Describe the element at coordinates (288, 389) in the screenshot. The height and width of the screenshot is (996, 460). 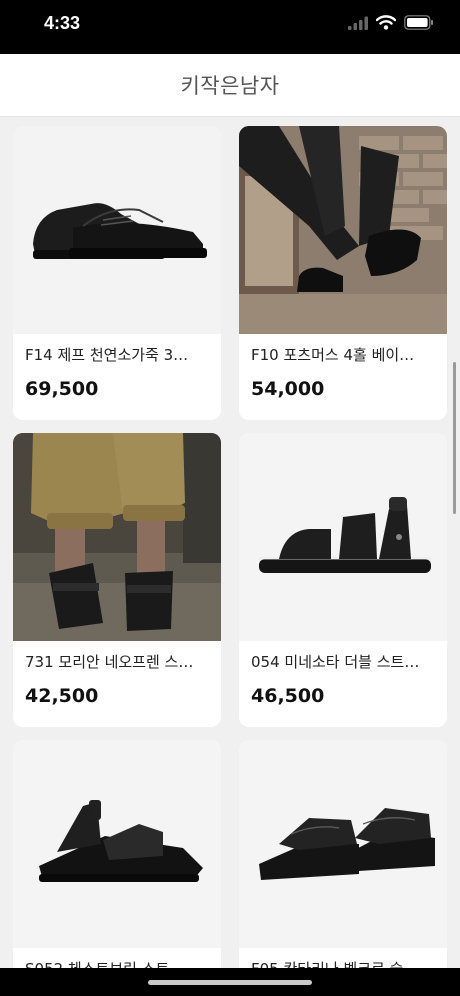
I see `product-price: 54,000` at that location.